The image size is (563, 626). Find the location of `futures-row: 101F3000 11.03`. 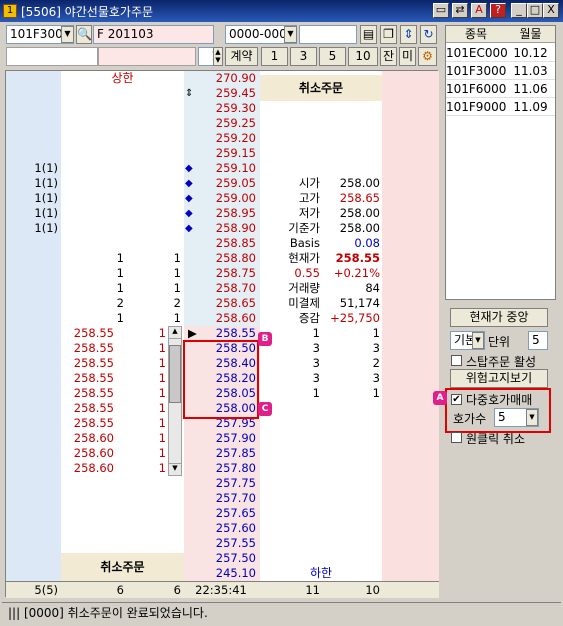

futures-row: 101F3000 11.03 is located at coordinates (500, 71).